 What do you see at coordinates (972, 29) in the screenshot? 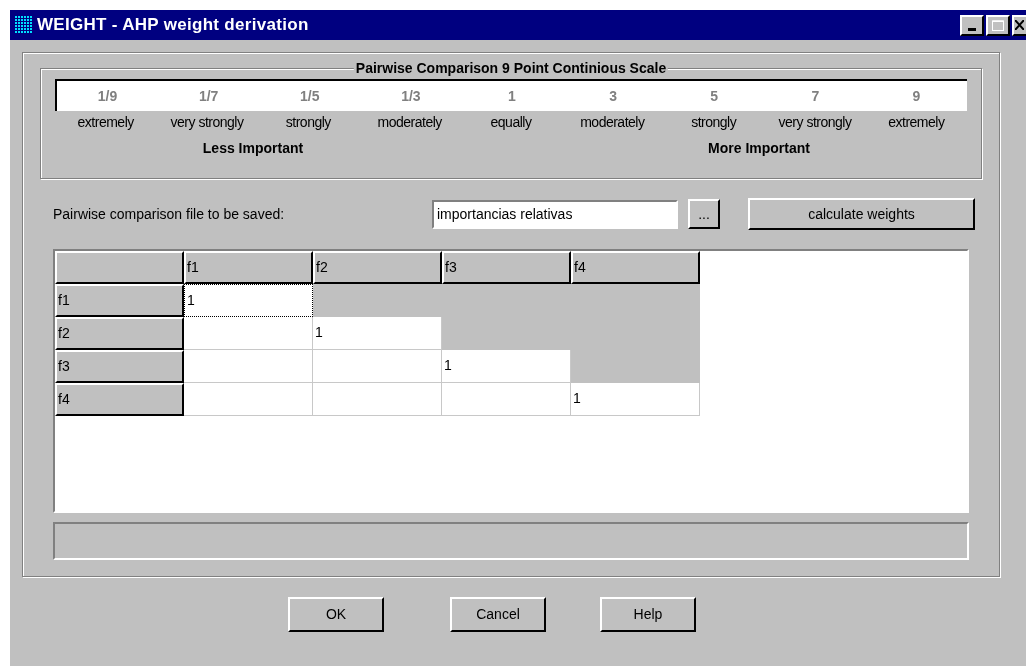
I see `minimize-icon` at bounding box center [972, 29].